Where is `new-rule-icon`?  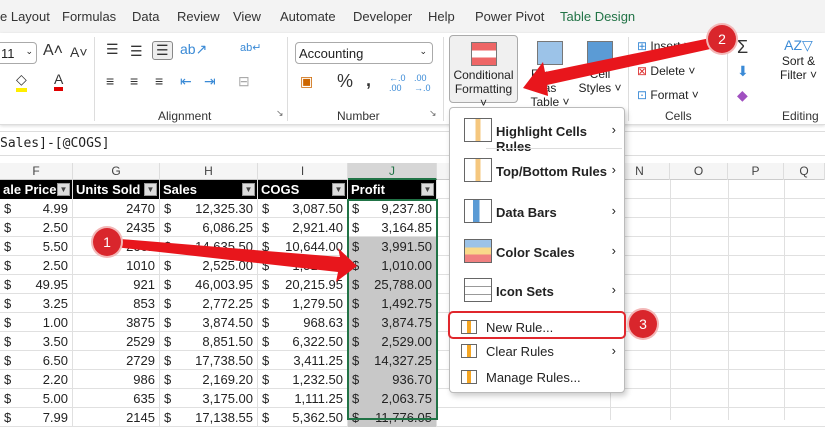 new-rule-icon is located at coordinates (469, 327).